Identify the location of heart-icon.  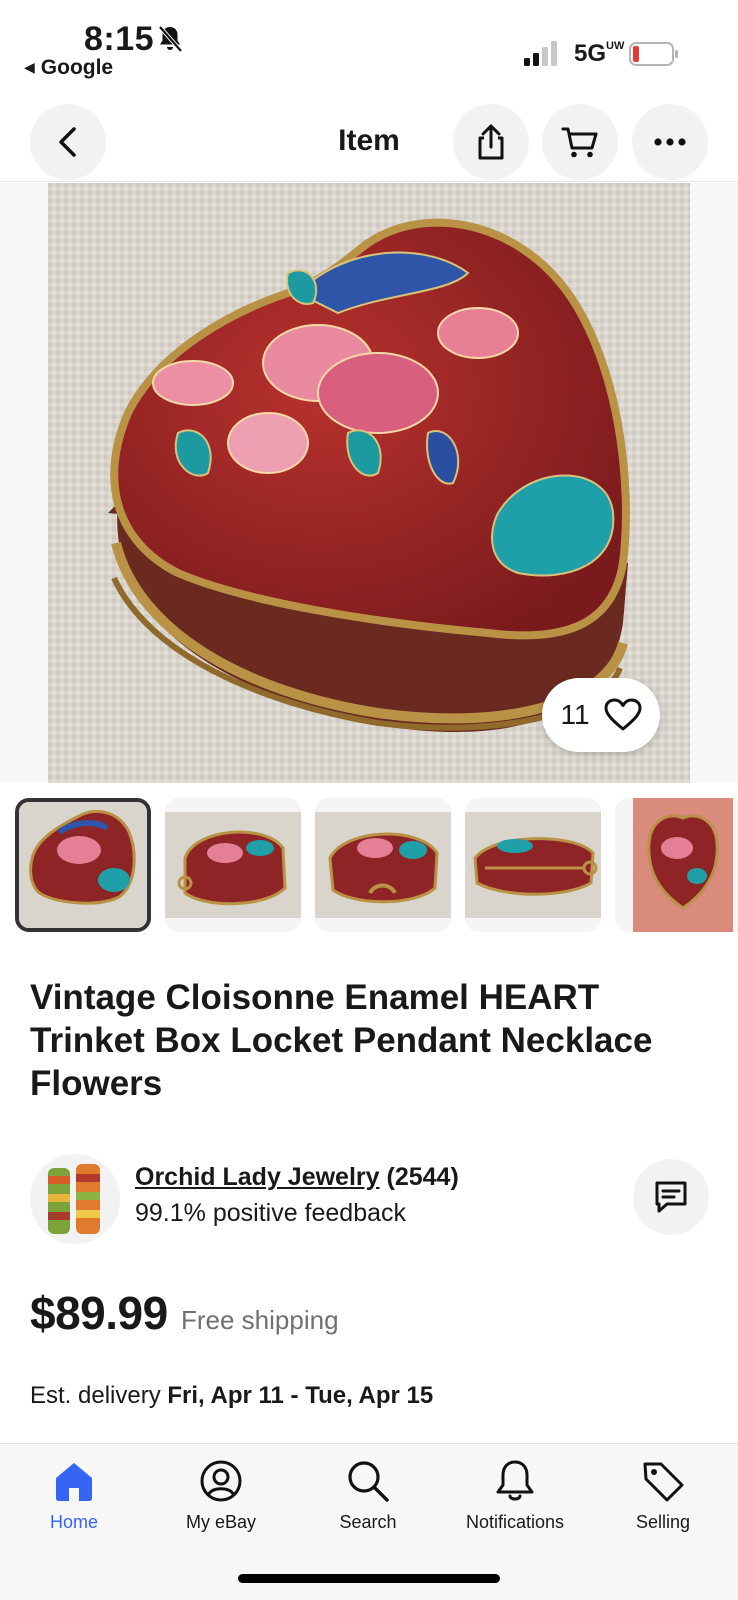
(623, 714).